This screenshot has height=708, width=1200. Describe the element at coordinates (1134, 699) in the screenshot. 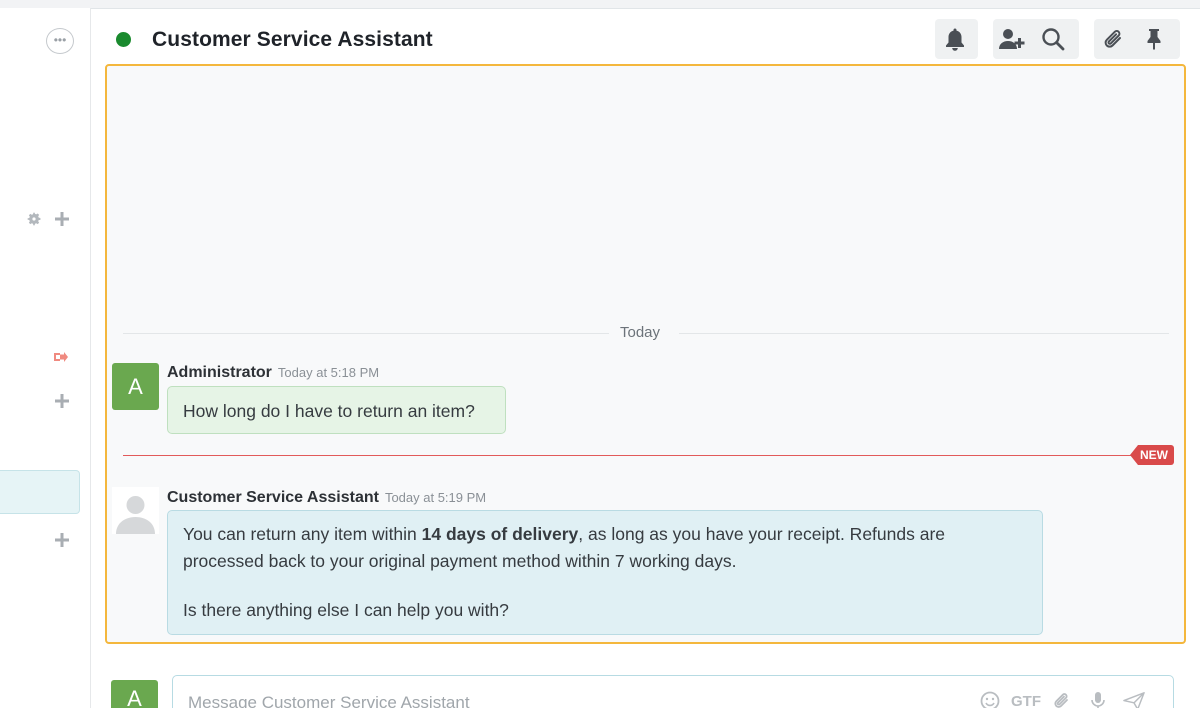

I see `send-icon` at that location.